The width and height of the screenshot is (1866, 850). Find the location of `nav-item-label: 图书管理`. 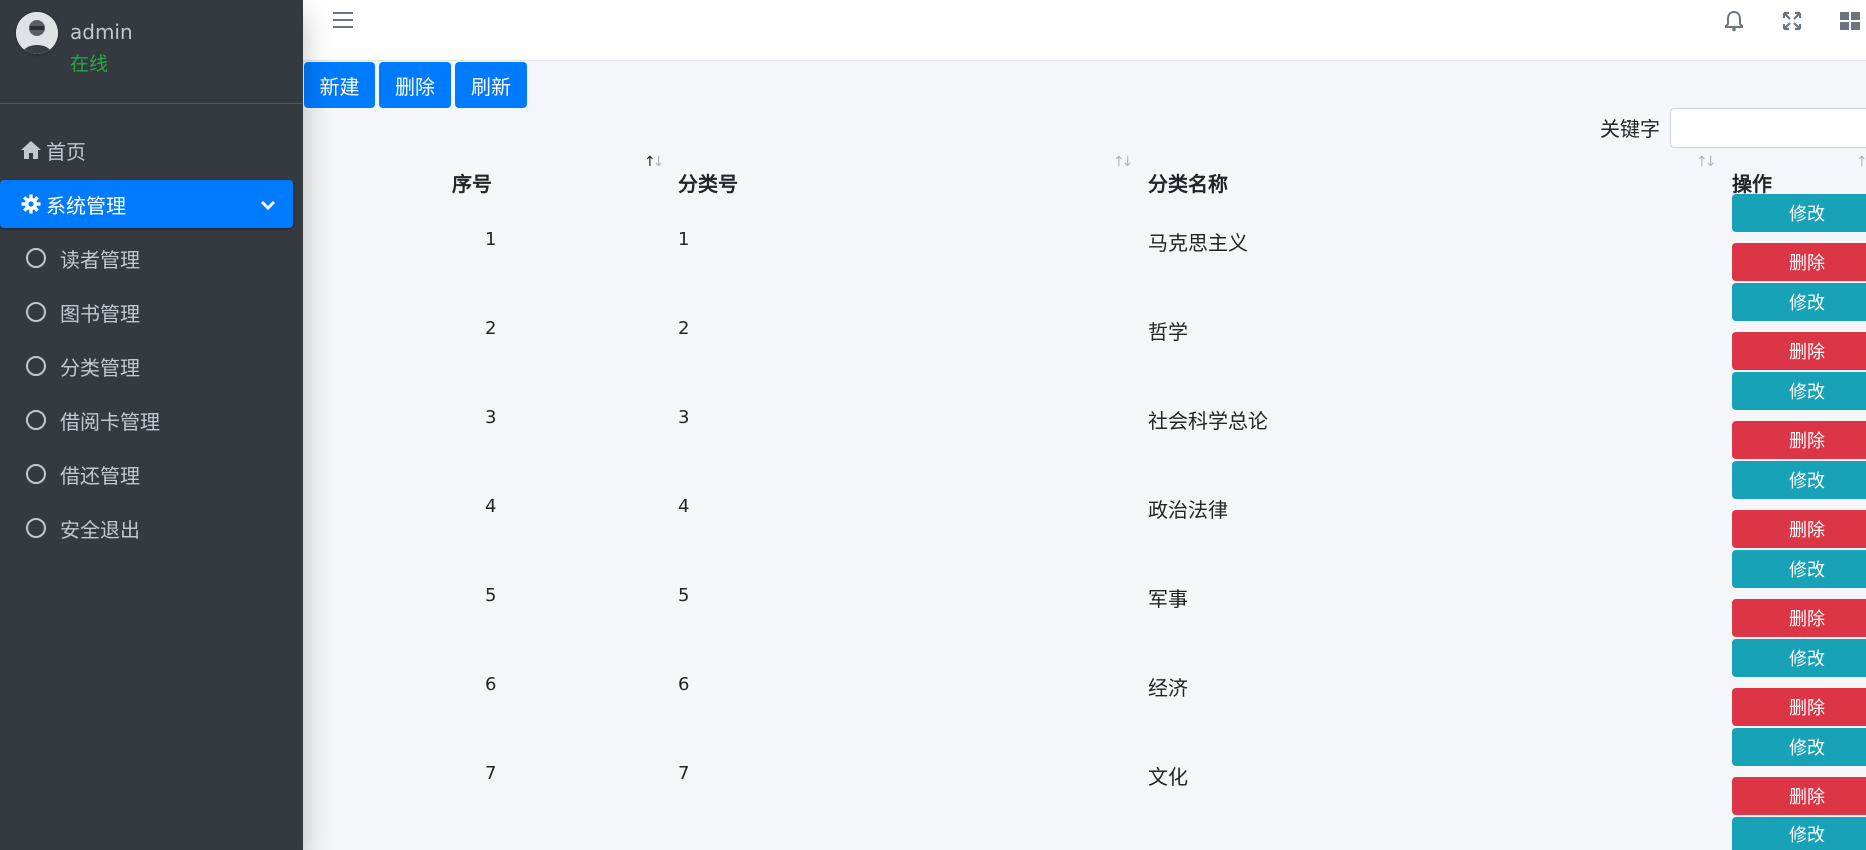

nav-item-label: 图书管理 is located at coordinates (100, 313).